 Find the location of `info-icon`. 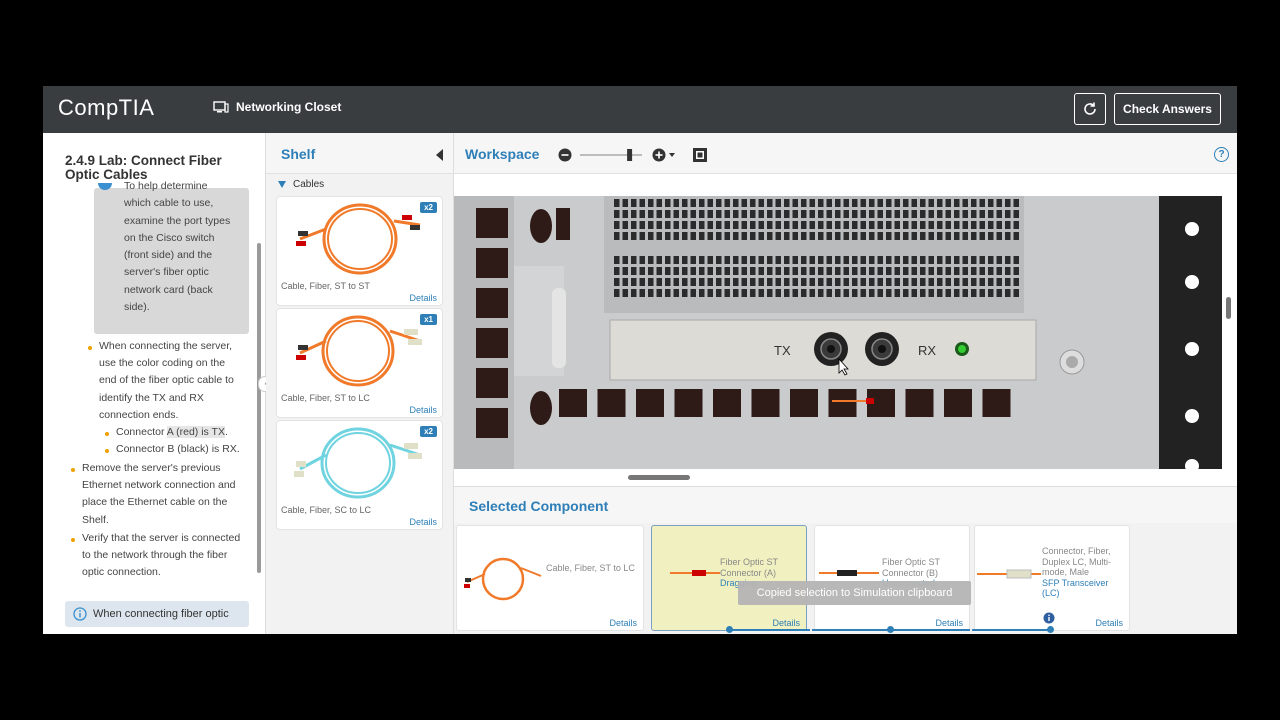

info-icon is located at coordinates (1049, 618).